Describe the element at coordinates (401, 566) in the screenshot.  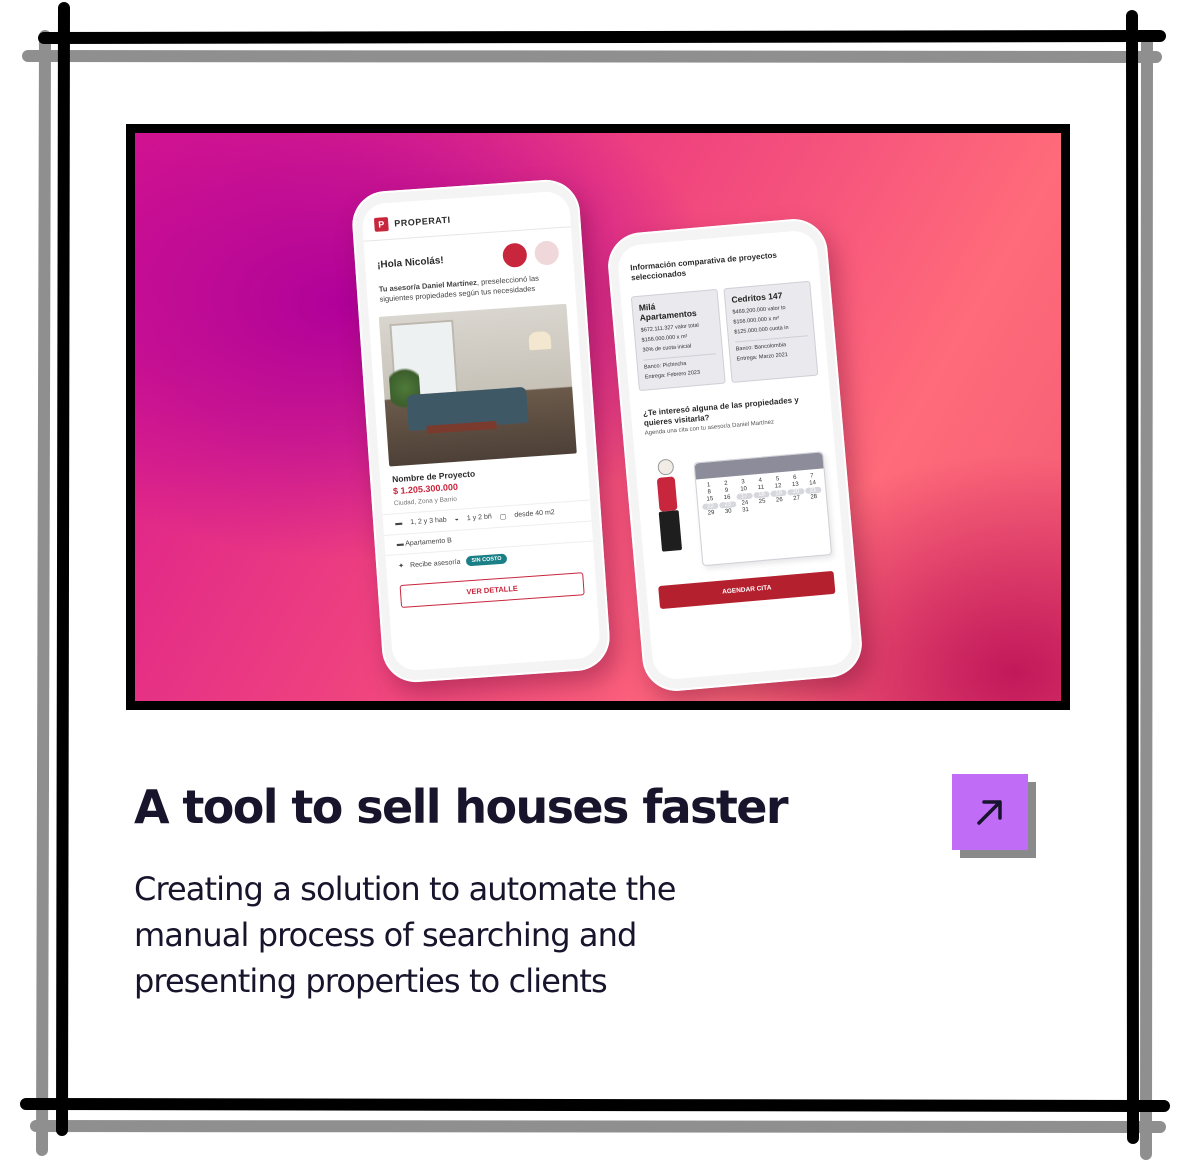
I see `advisor-icon: ✦` at that location.